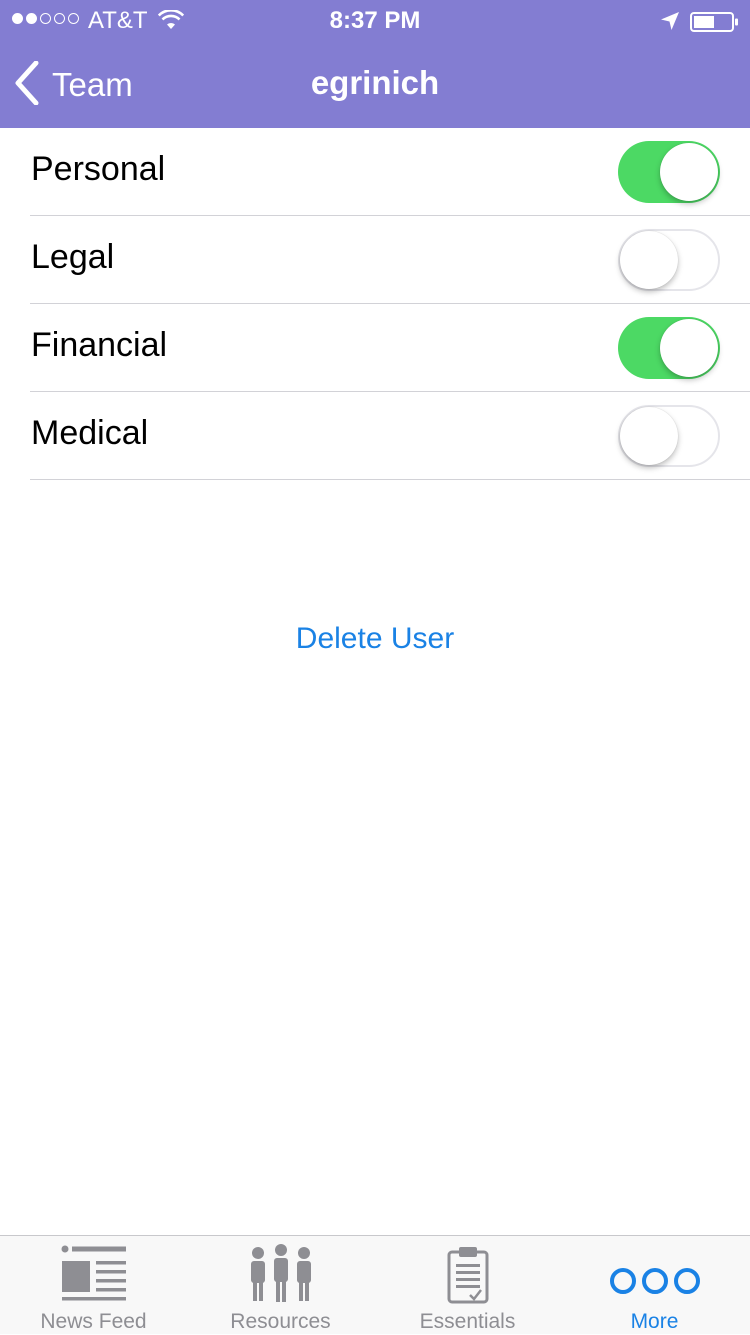  I want to click on tab-label: More, so click(654, 1321).